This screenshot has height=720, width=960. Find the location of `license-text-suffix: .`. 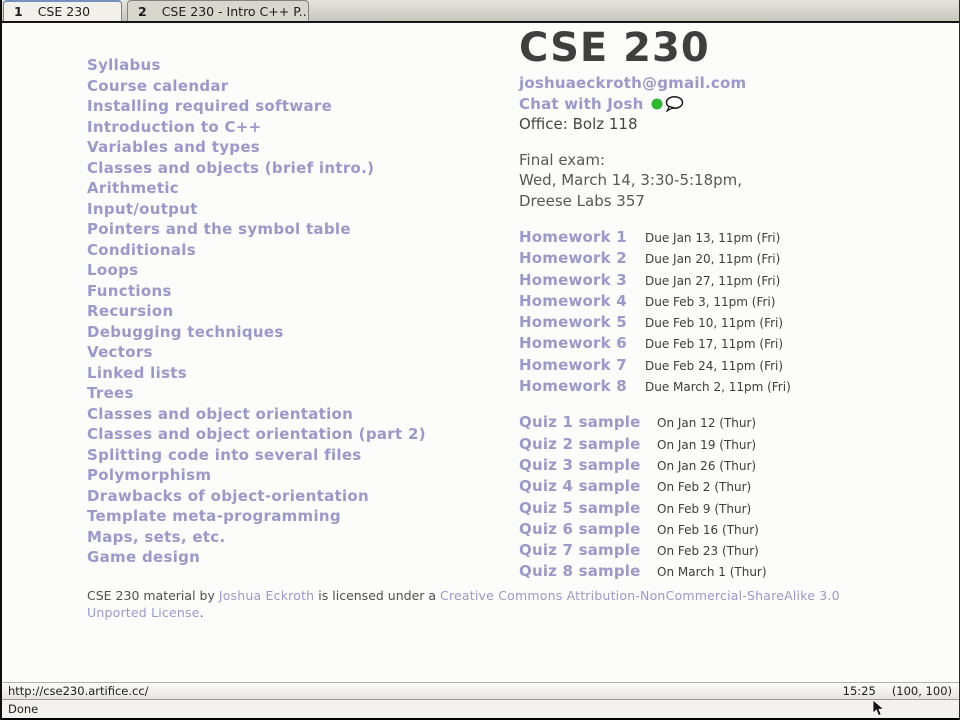

license-text-suffix: . is located at coordinates (201, 612).